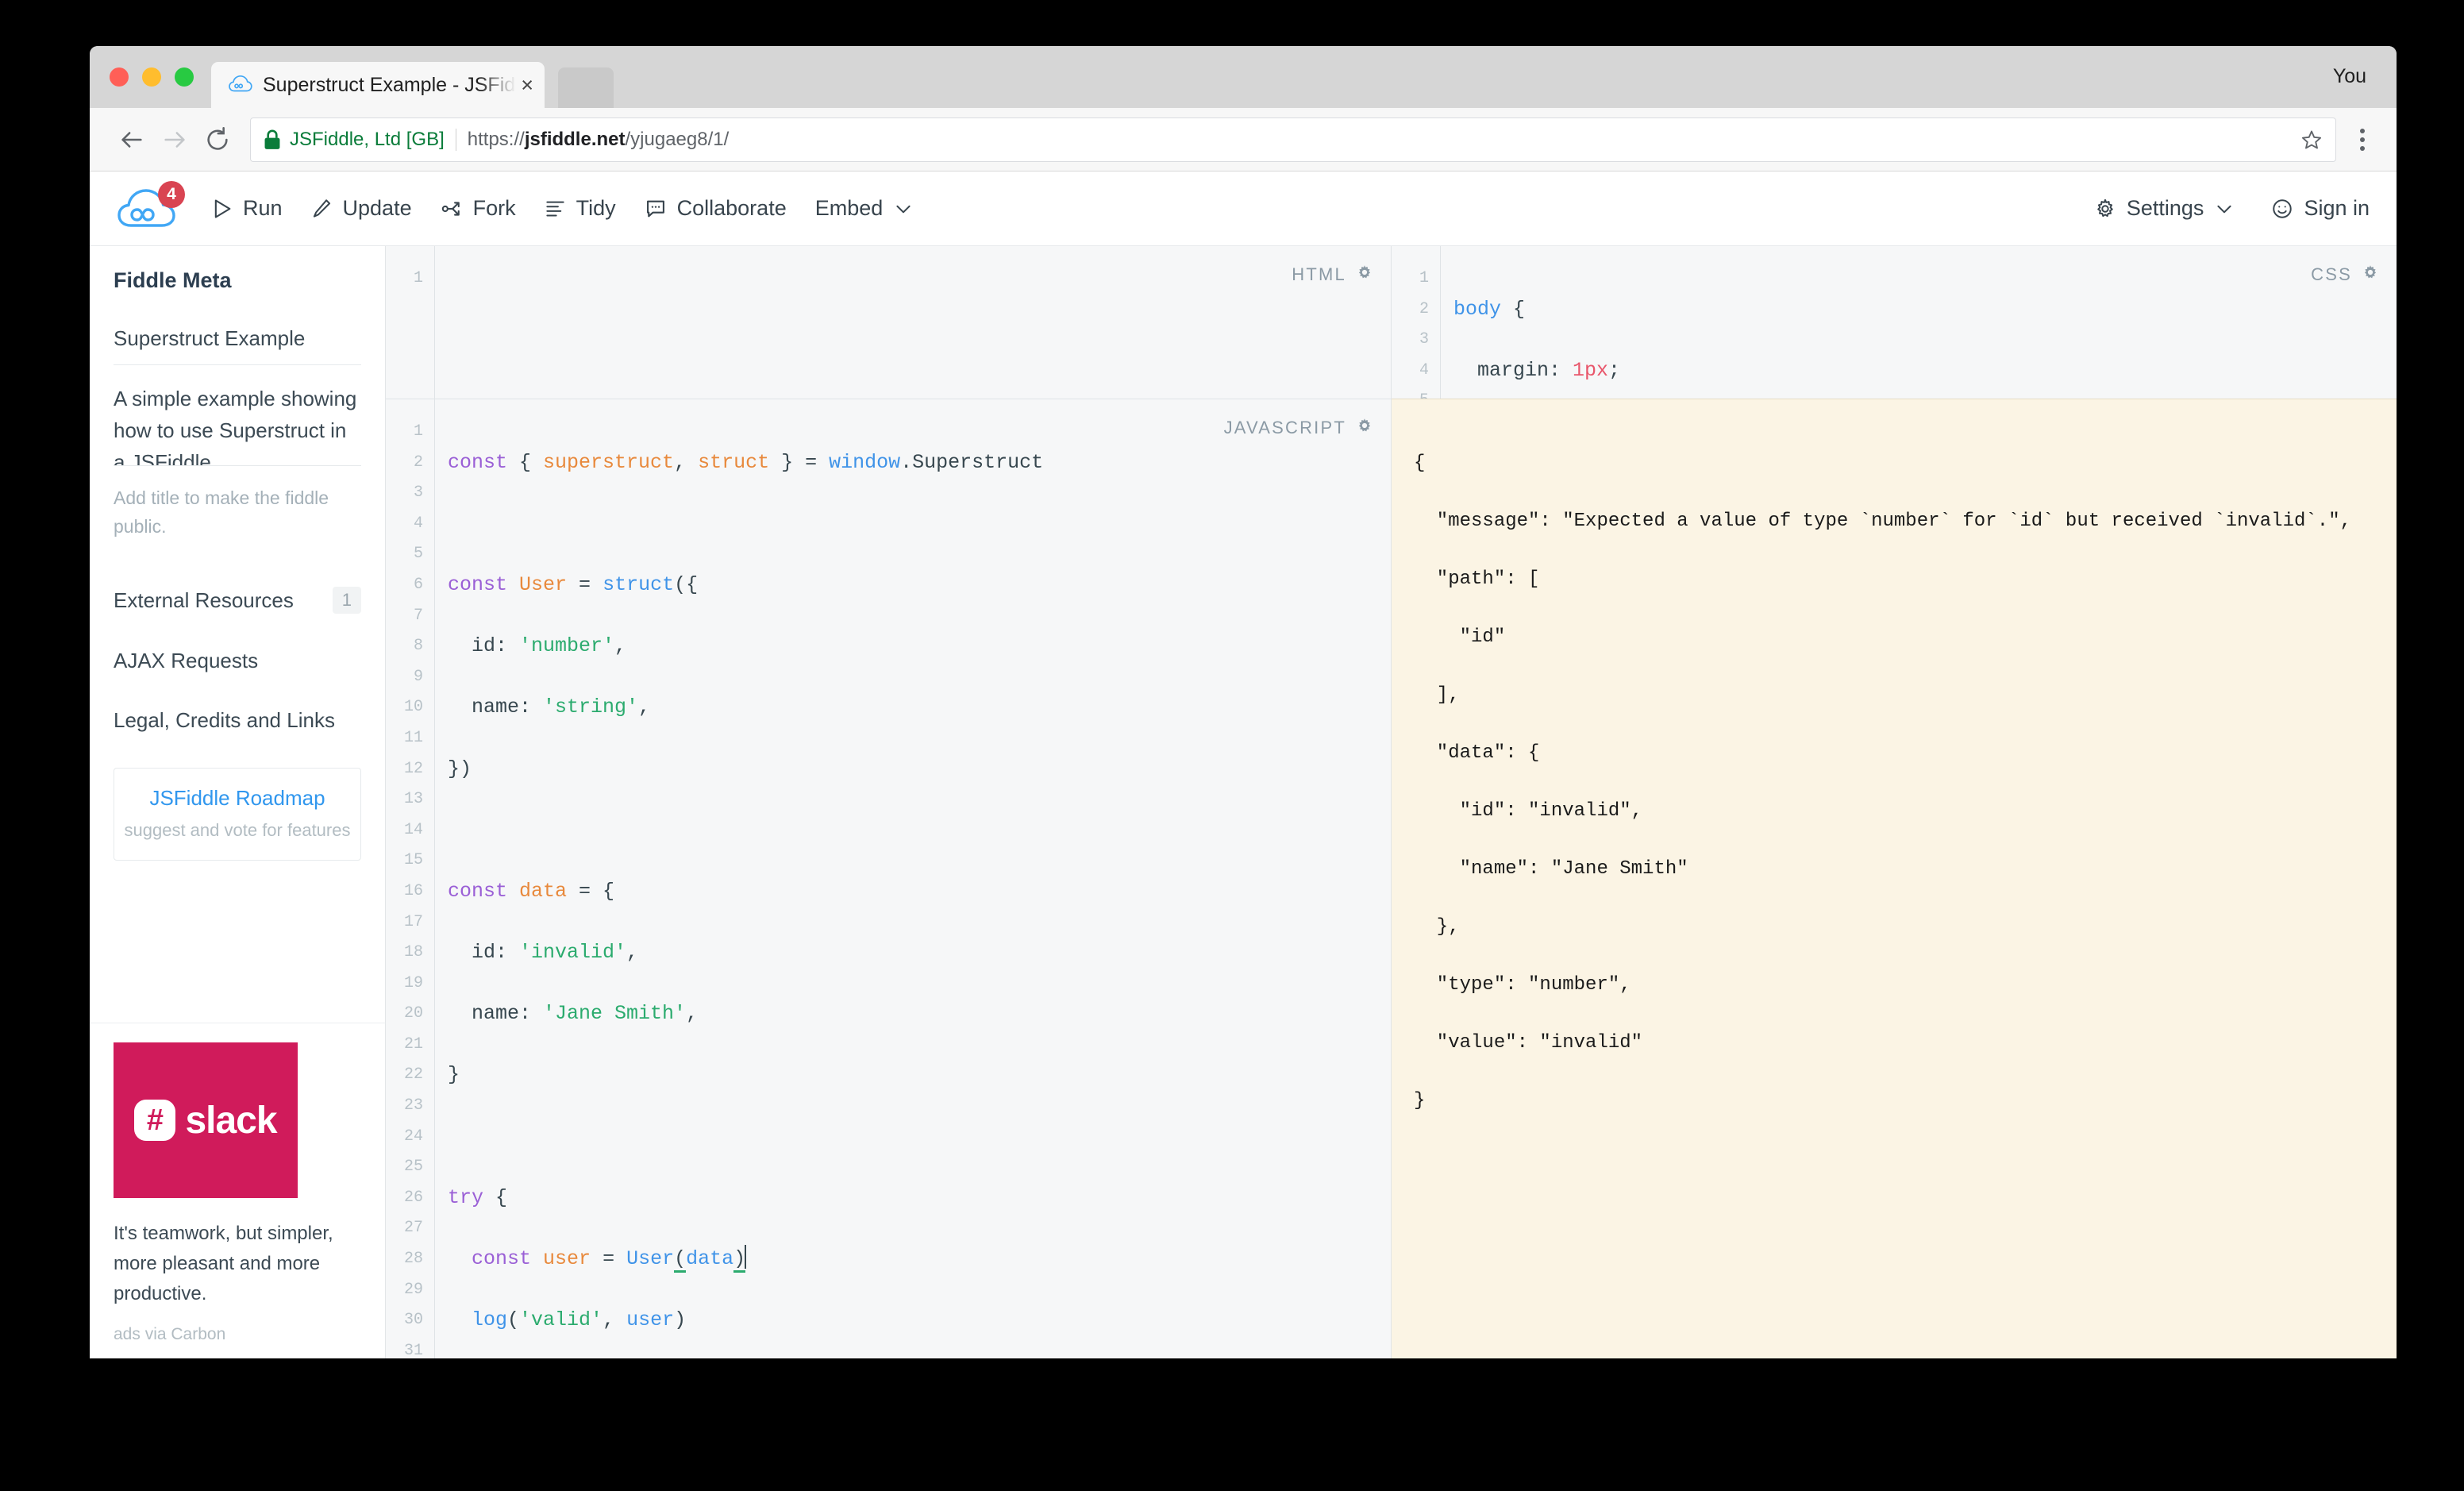 The height and width of the screenshot is (1491, 2464). I want to click on external-resources-label: External Resources, so click(204, 600).